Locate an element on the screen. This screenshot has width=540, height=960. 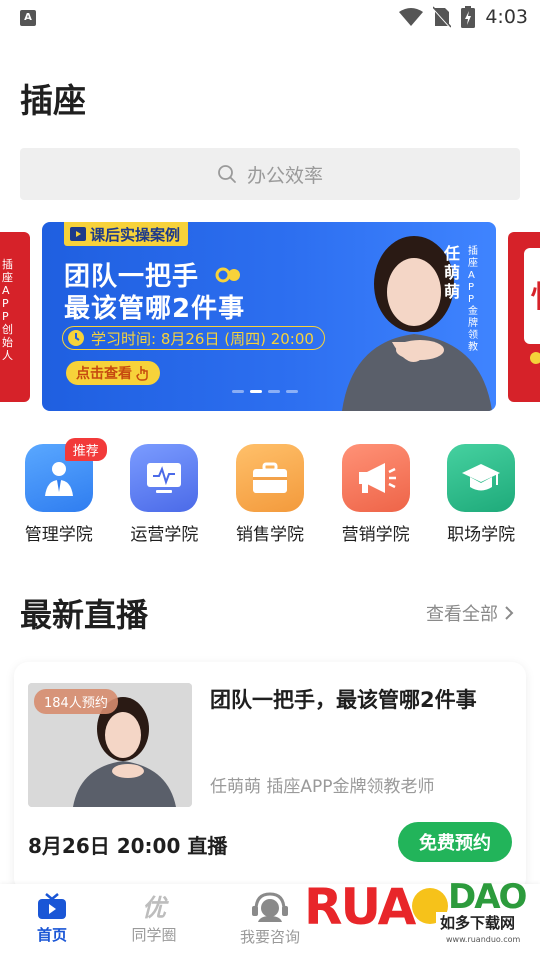
status-bar: A 4:03 is located at coordinates (270, 18).